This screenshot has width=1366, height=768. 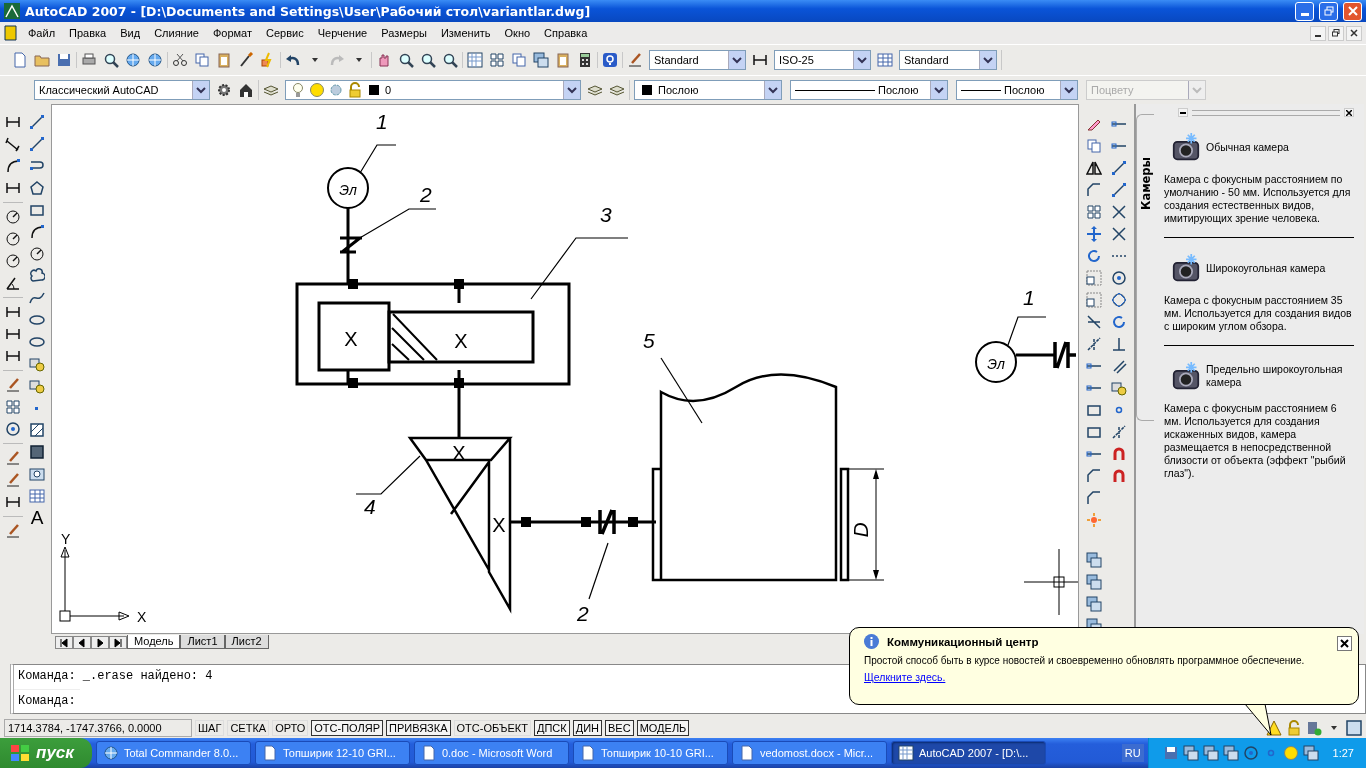 I want to click on next-tab-button, so click(x=100, y=642).